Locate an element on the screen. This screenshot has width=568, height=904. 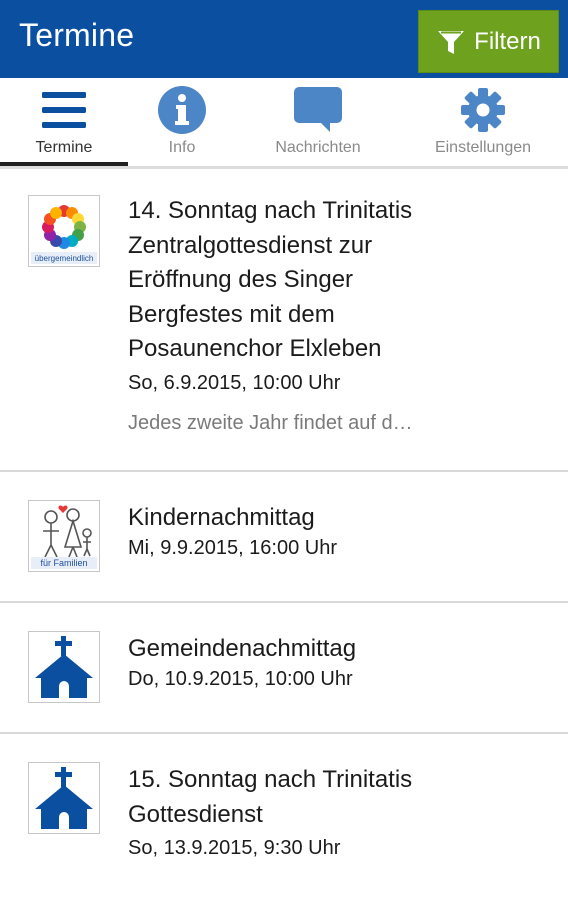
event-title-line: Kindernachmittag is located at coordinates (221, 517).